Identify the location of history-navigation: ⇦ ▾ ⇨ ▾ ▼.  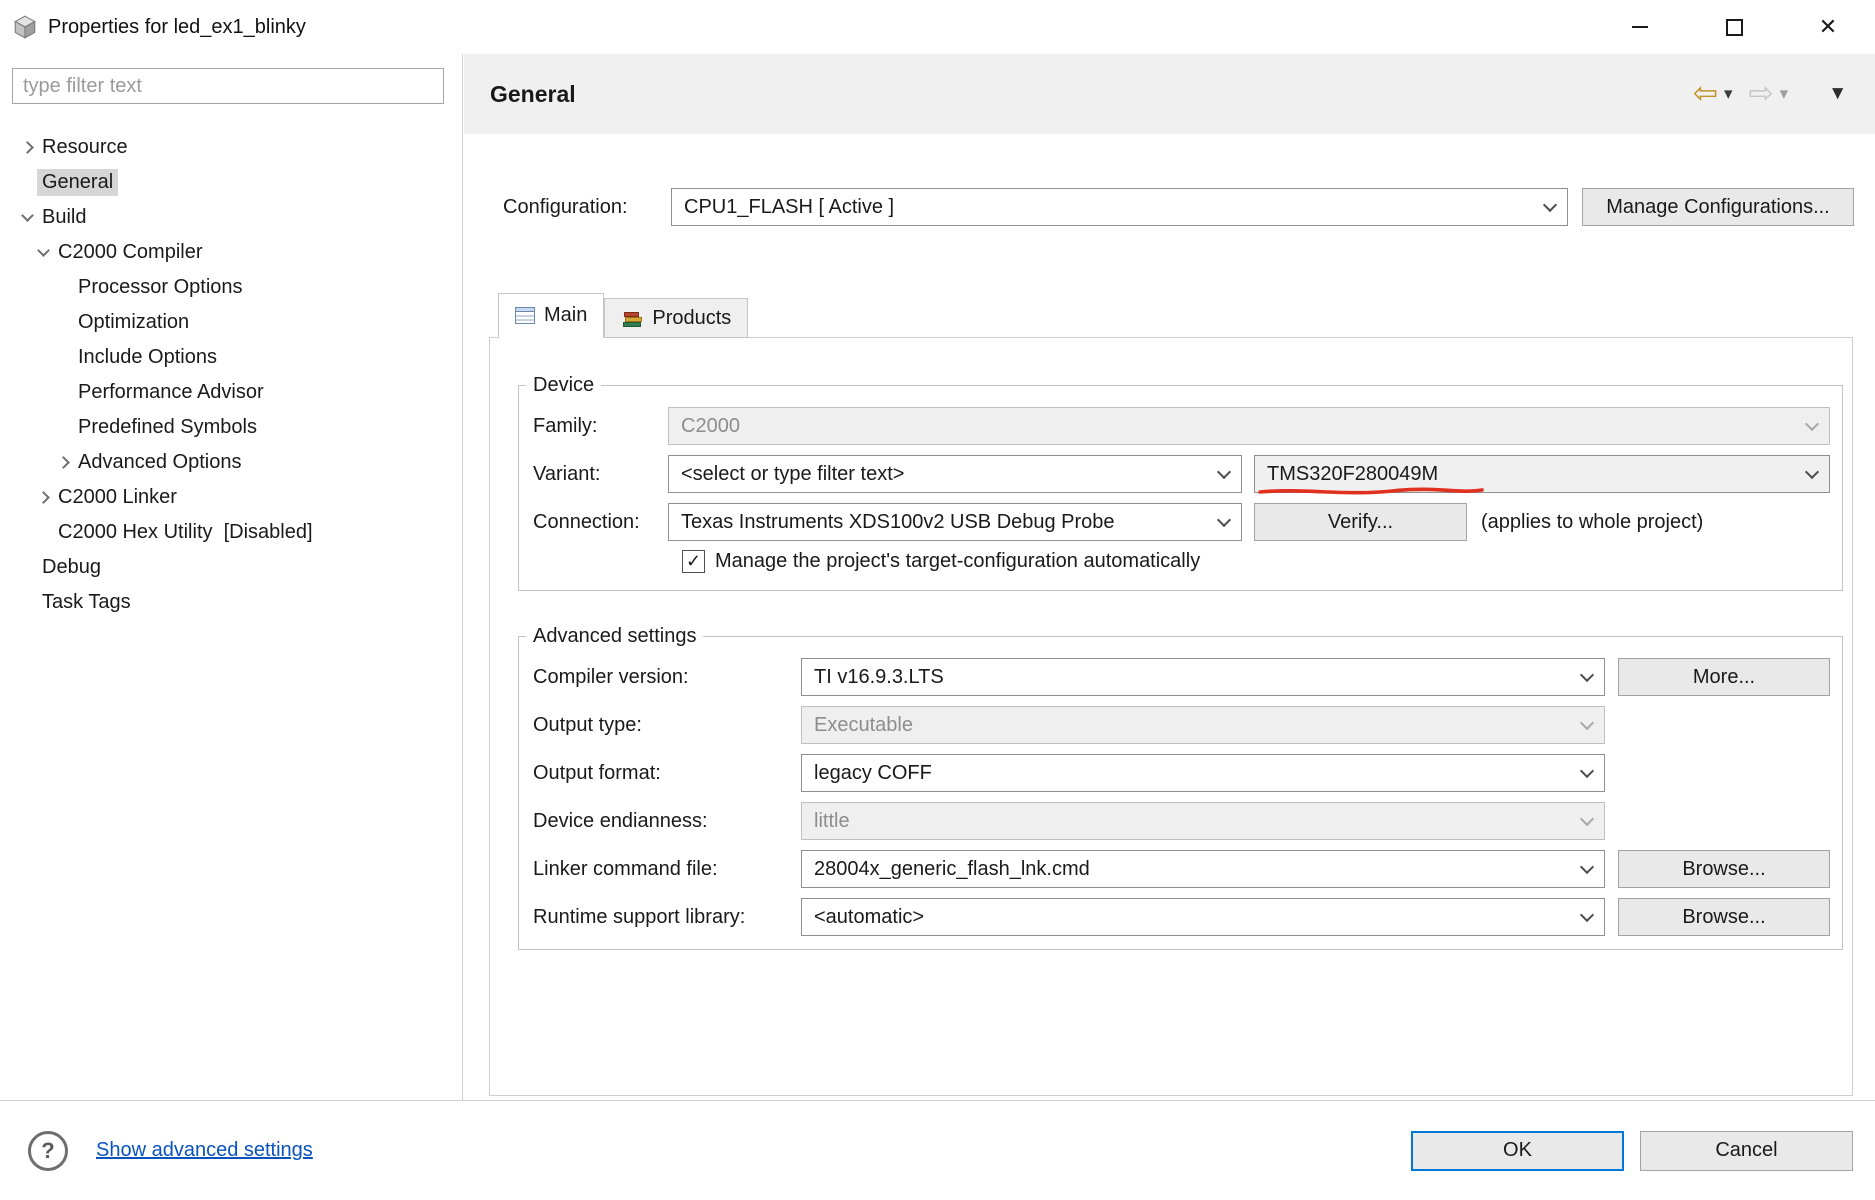
(1770, 94).